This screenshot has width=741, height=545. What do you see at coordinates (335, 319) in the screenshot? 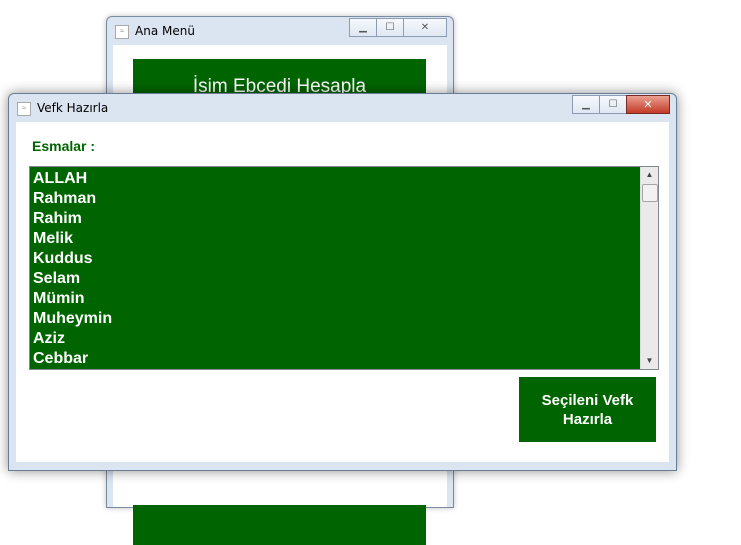
I see `list-item: Muheymin` at bounding box center [335, 319].